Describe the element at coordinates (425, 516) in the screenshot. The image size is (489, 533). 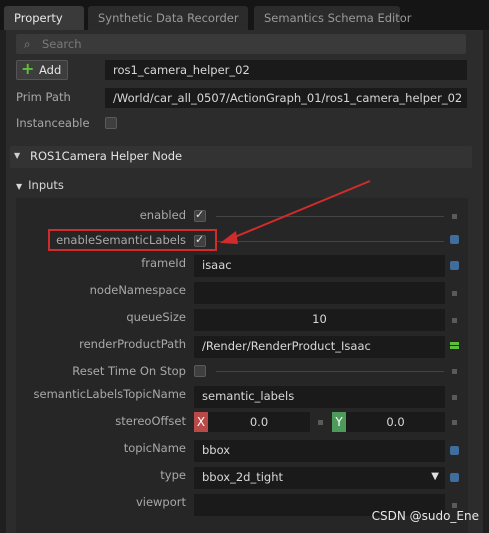
I see `watermark-text: CSDN @sudo_Ene` at that location.